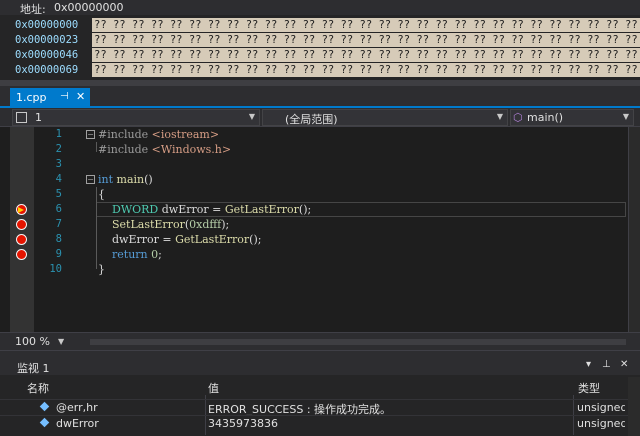 This screenshot has width=640, height=436. Describe the element at coordinates (38, 388) in the screenshot. I see `column-header-name: 名称` at that location.